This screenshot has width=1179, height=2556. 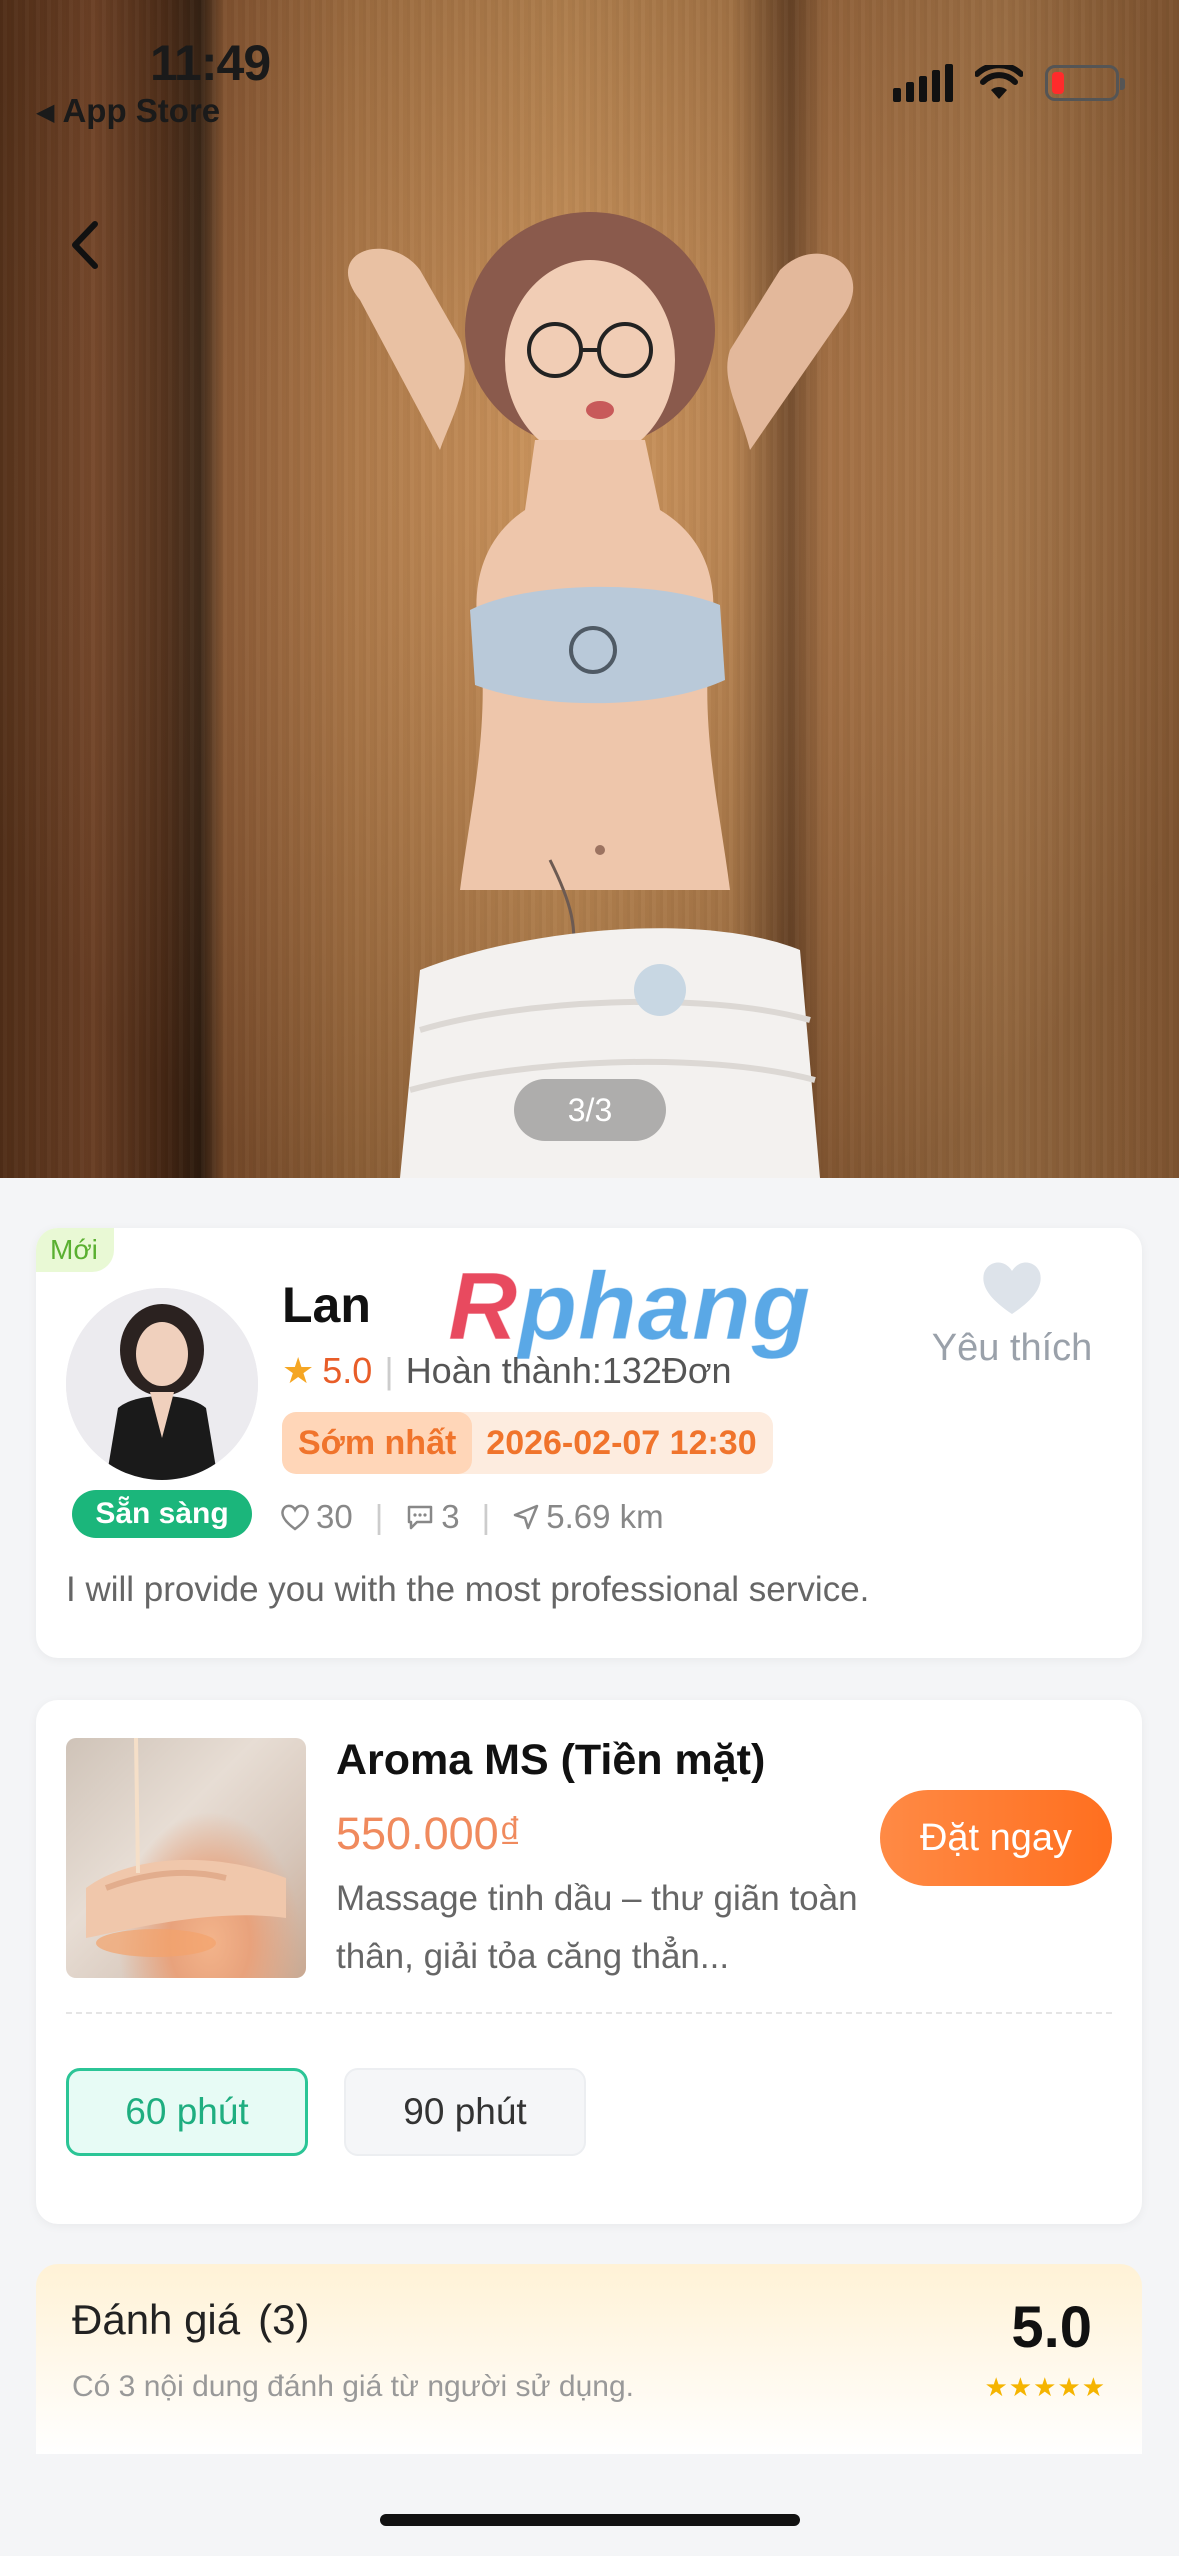 What do you see at coordinates (156, 2319) in the screenshot?
I see `reviews-title-label: Đánh giá` at bounding box center [156, 2319].